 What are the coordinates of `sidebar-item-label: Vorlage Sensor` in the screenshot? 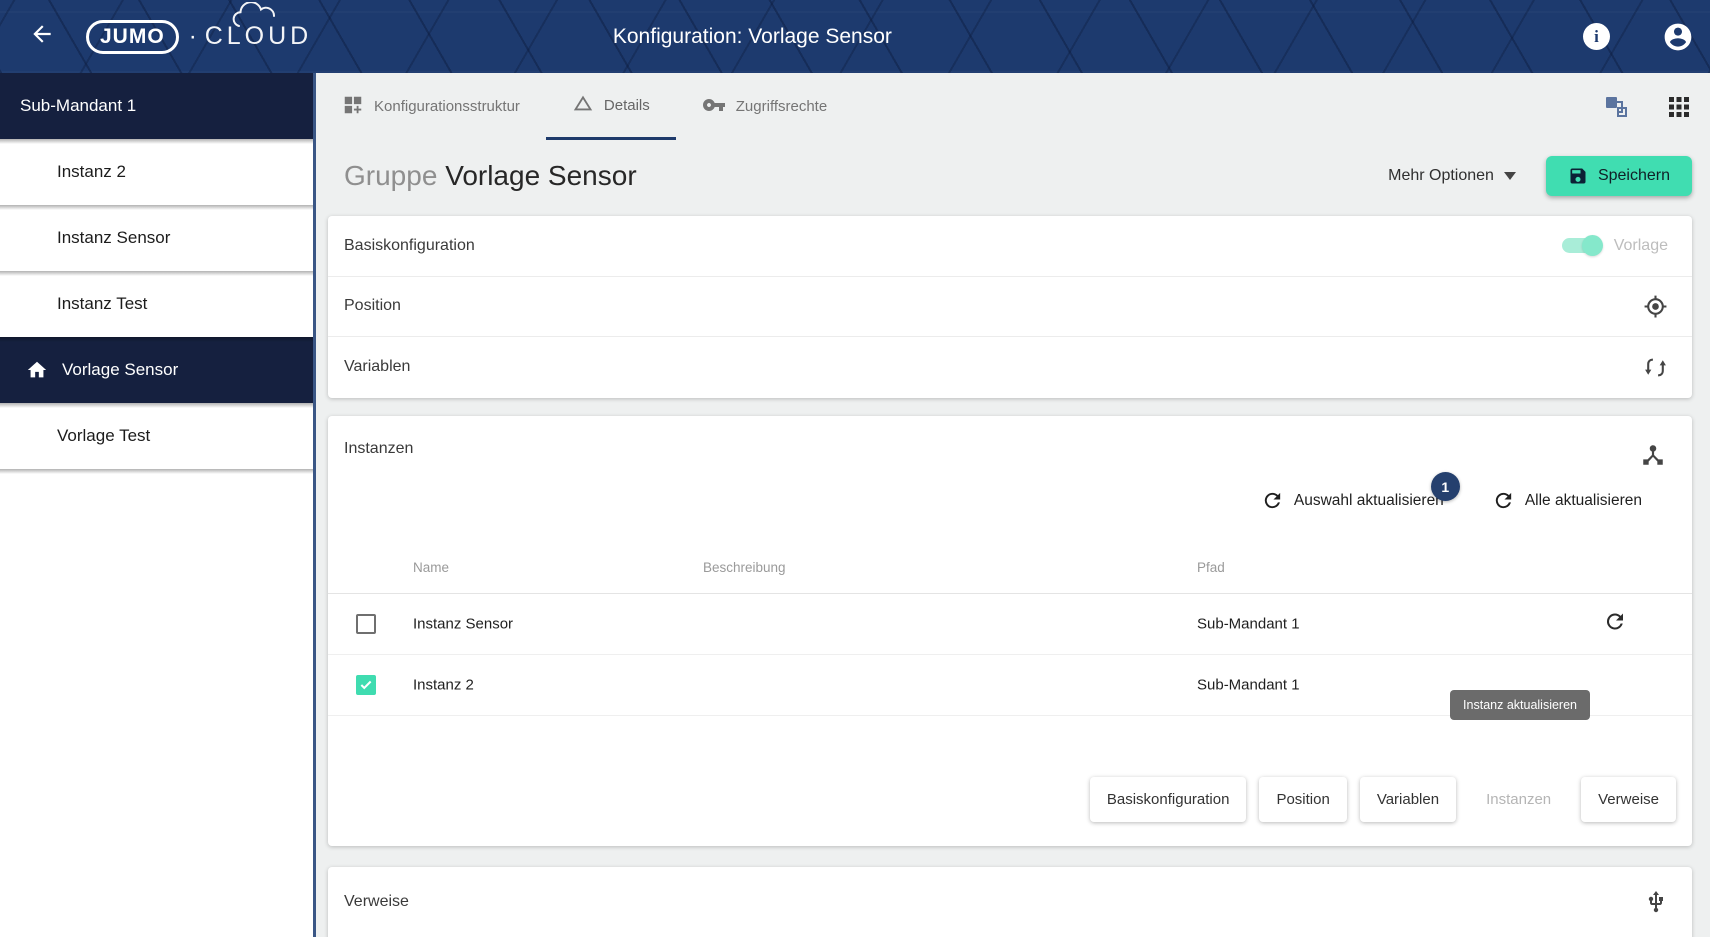 It's located at (120, 369).